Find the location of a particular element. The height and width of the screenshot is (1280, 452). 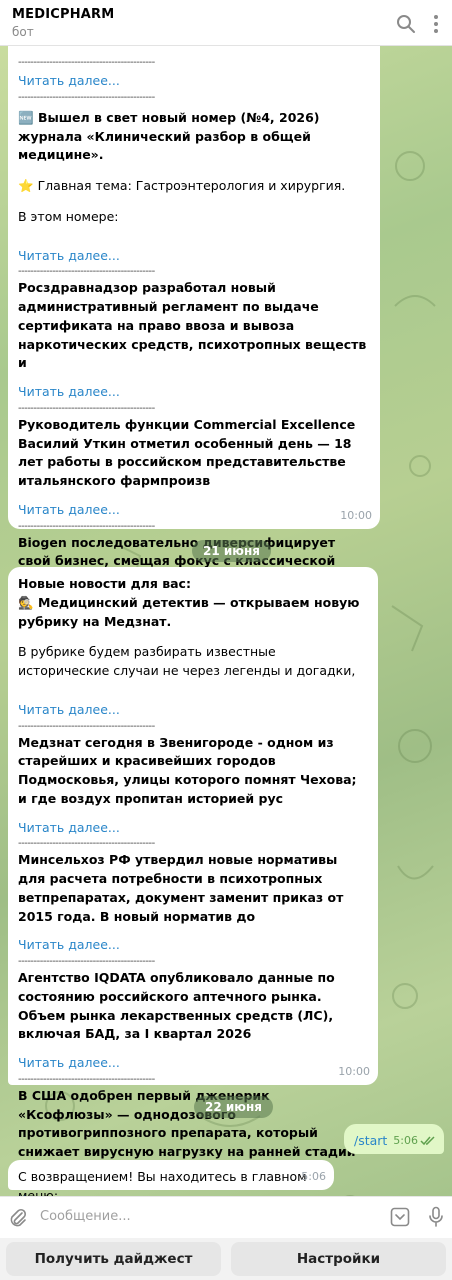

get-digest-button: Получить дайджест is located at coordinates (113, 1259).